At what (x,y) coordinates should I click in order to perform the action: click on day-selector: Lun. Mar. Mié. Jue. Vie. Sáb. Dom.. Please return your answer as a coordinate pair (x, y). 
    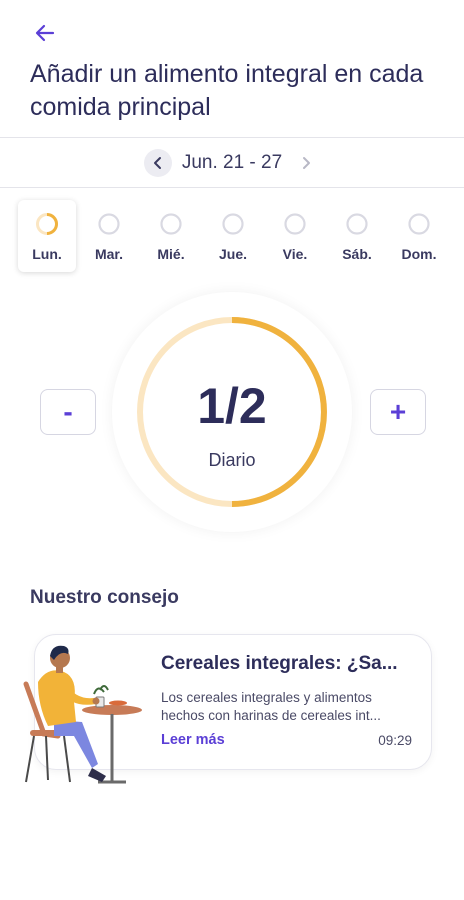
    Looking at the image, I should click on (233, 236).